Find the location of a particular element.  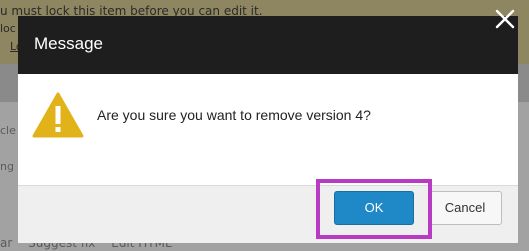

cancel-button: Cancel is located at coordinates (465, 208).